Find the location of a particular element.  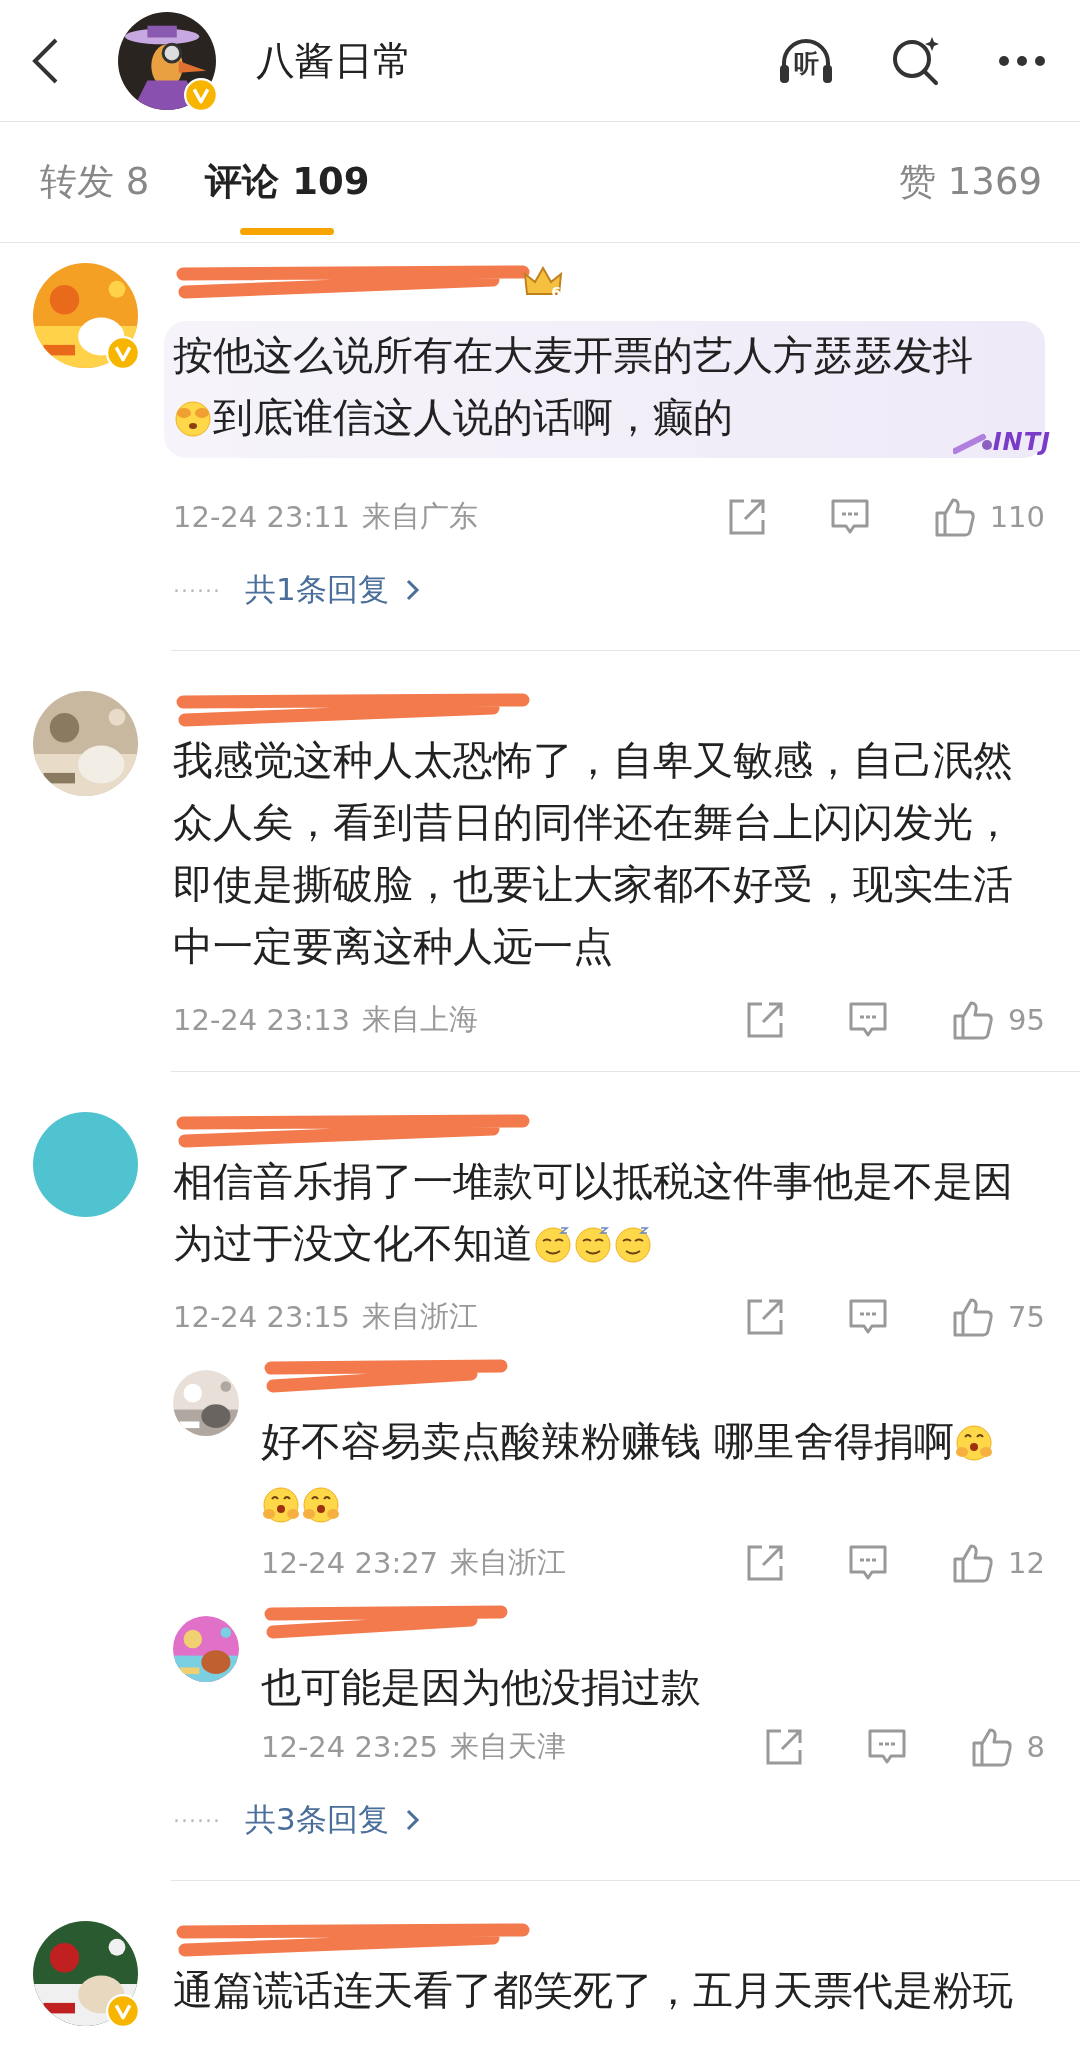

tab: 评论 109 is located at coordinates (287, 182).